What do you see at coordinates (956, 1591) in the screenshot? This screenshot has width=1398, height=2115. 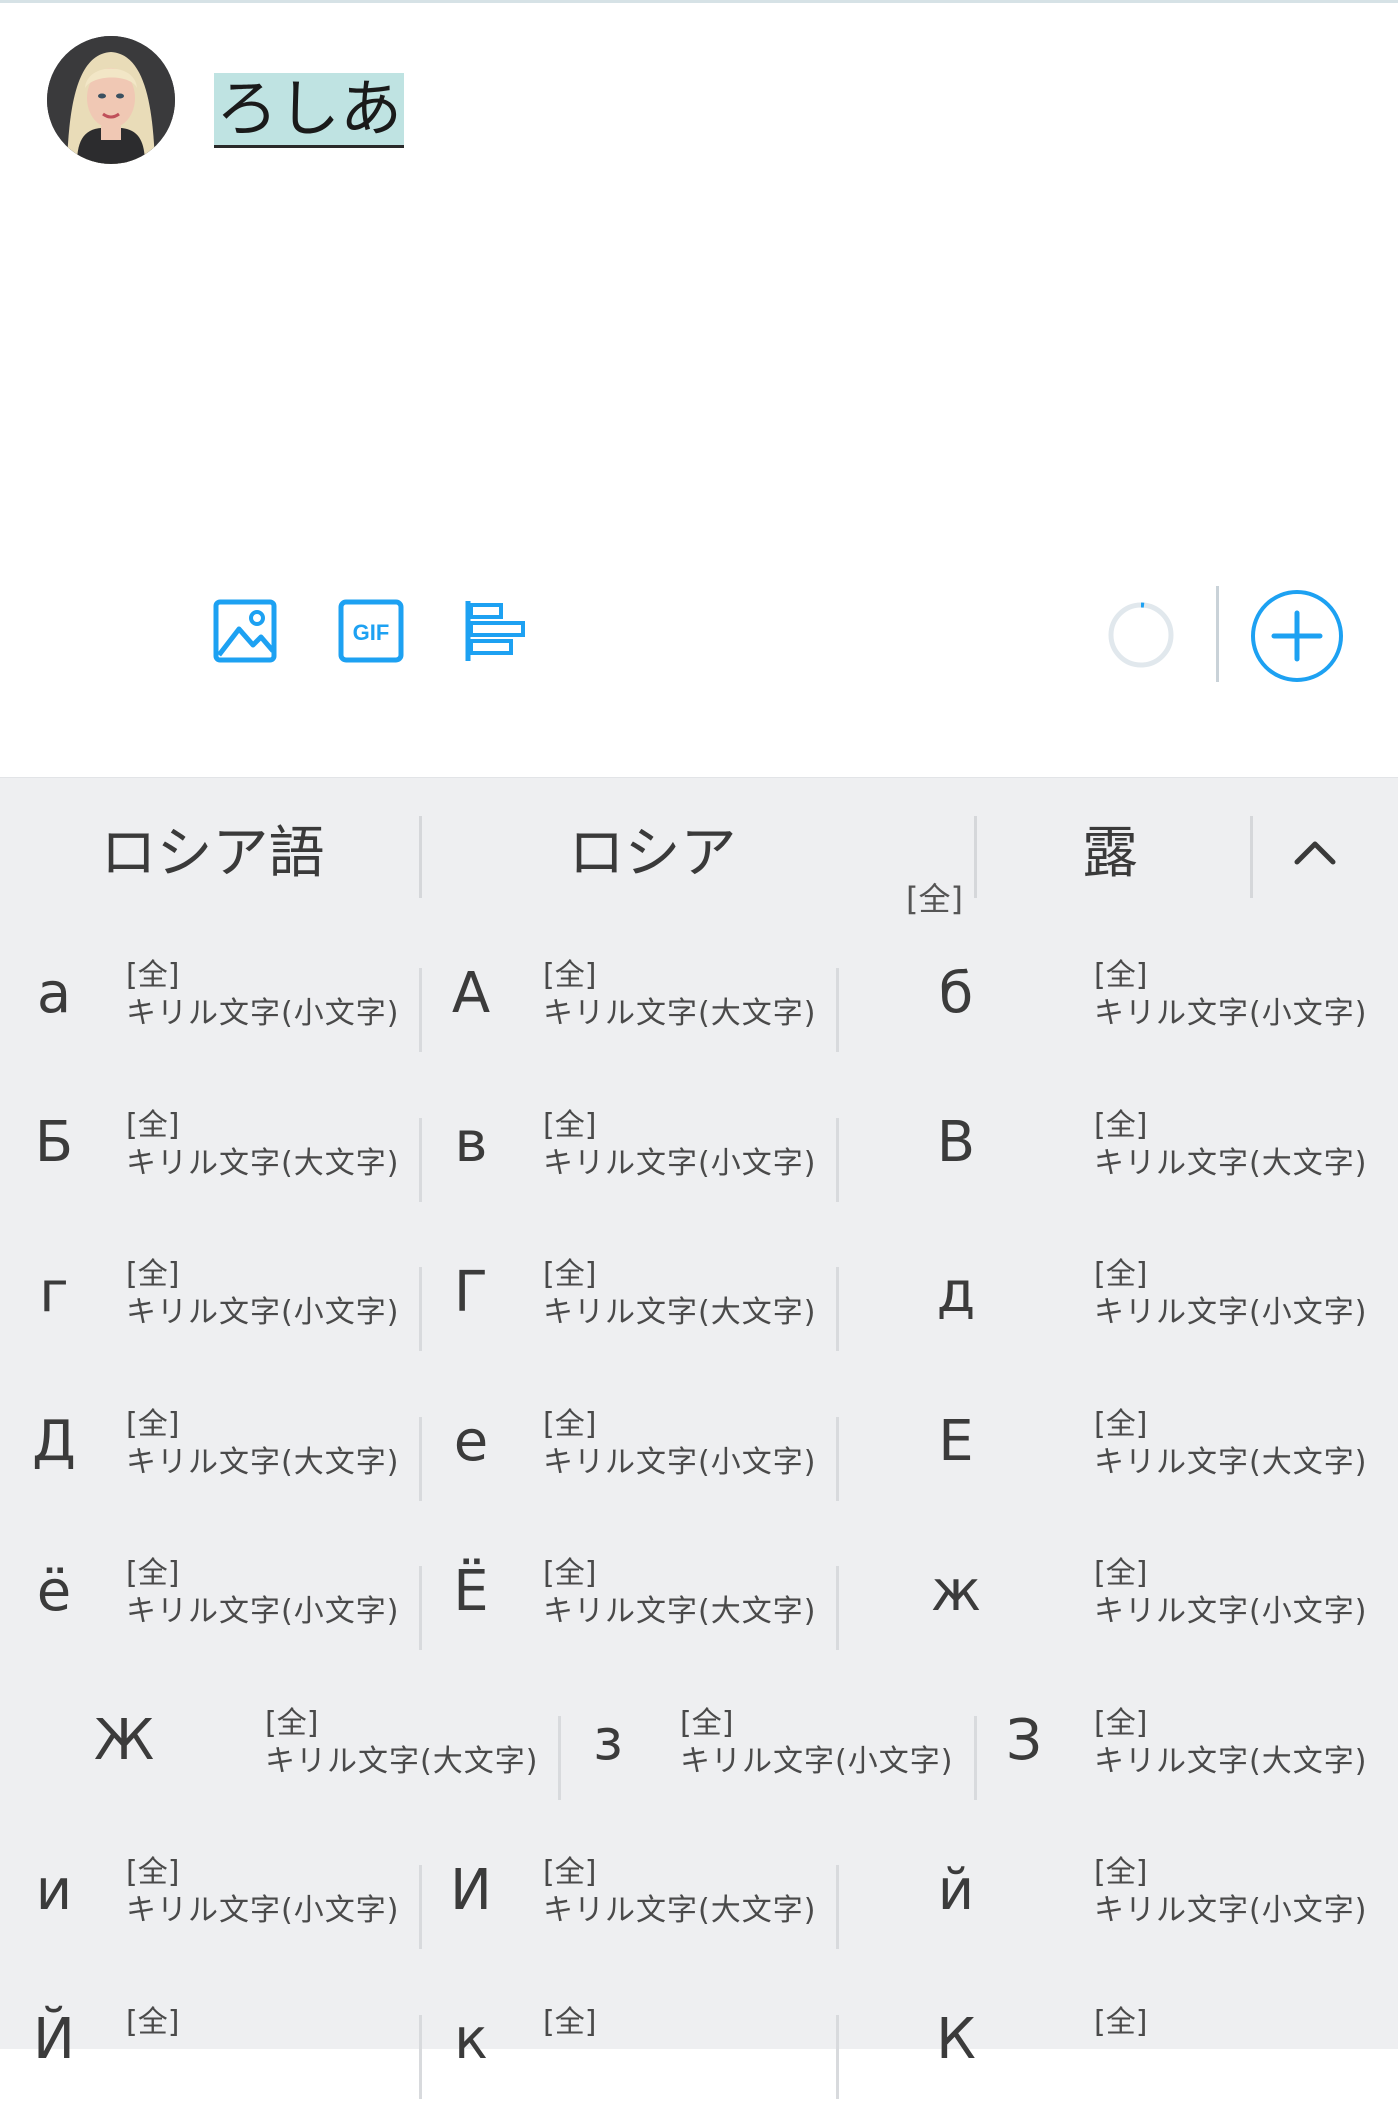 I see `symbol-char: ж` at bounding box center [956, 1591].